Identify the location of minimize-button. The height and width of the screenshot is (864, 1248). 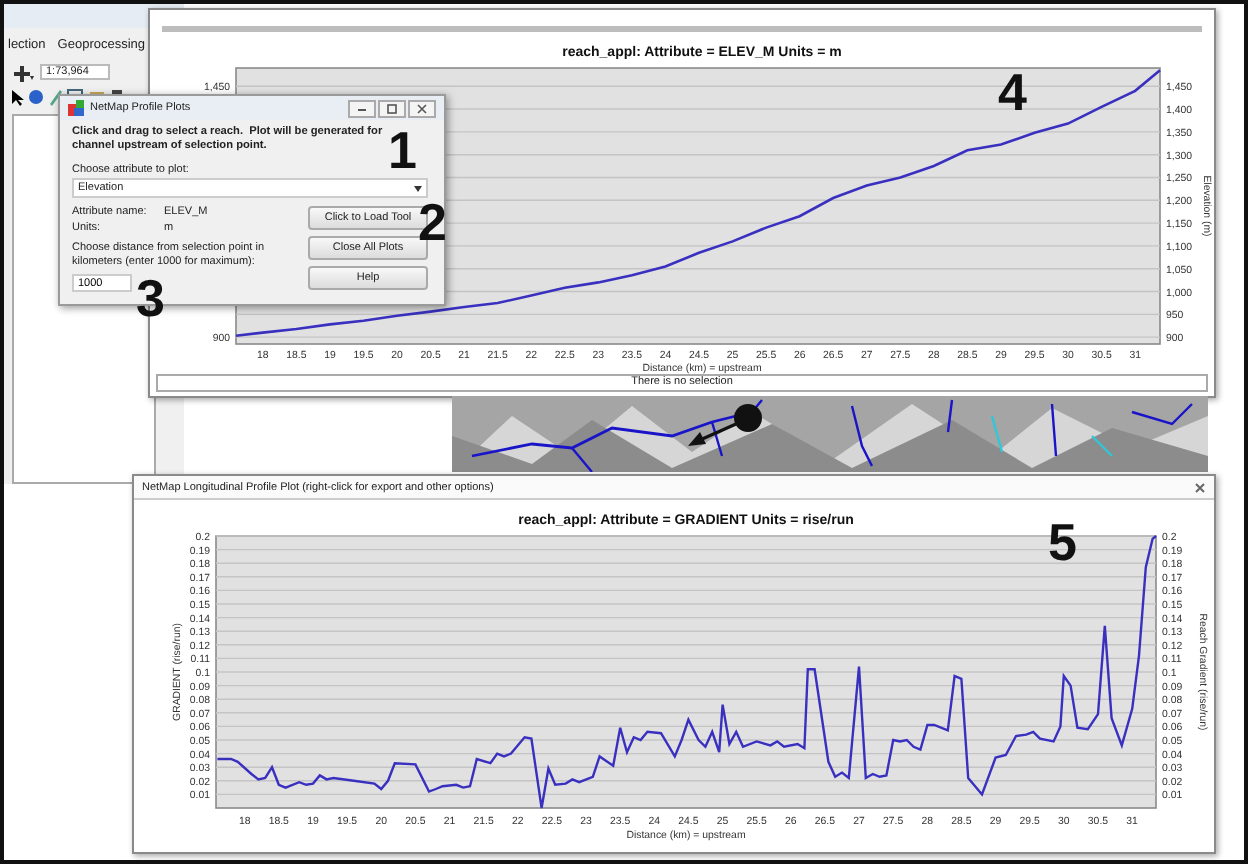
(362, 108).